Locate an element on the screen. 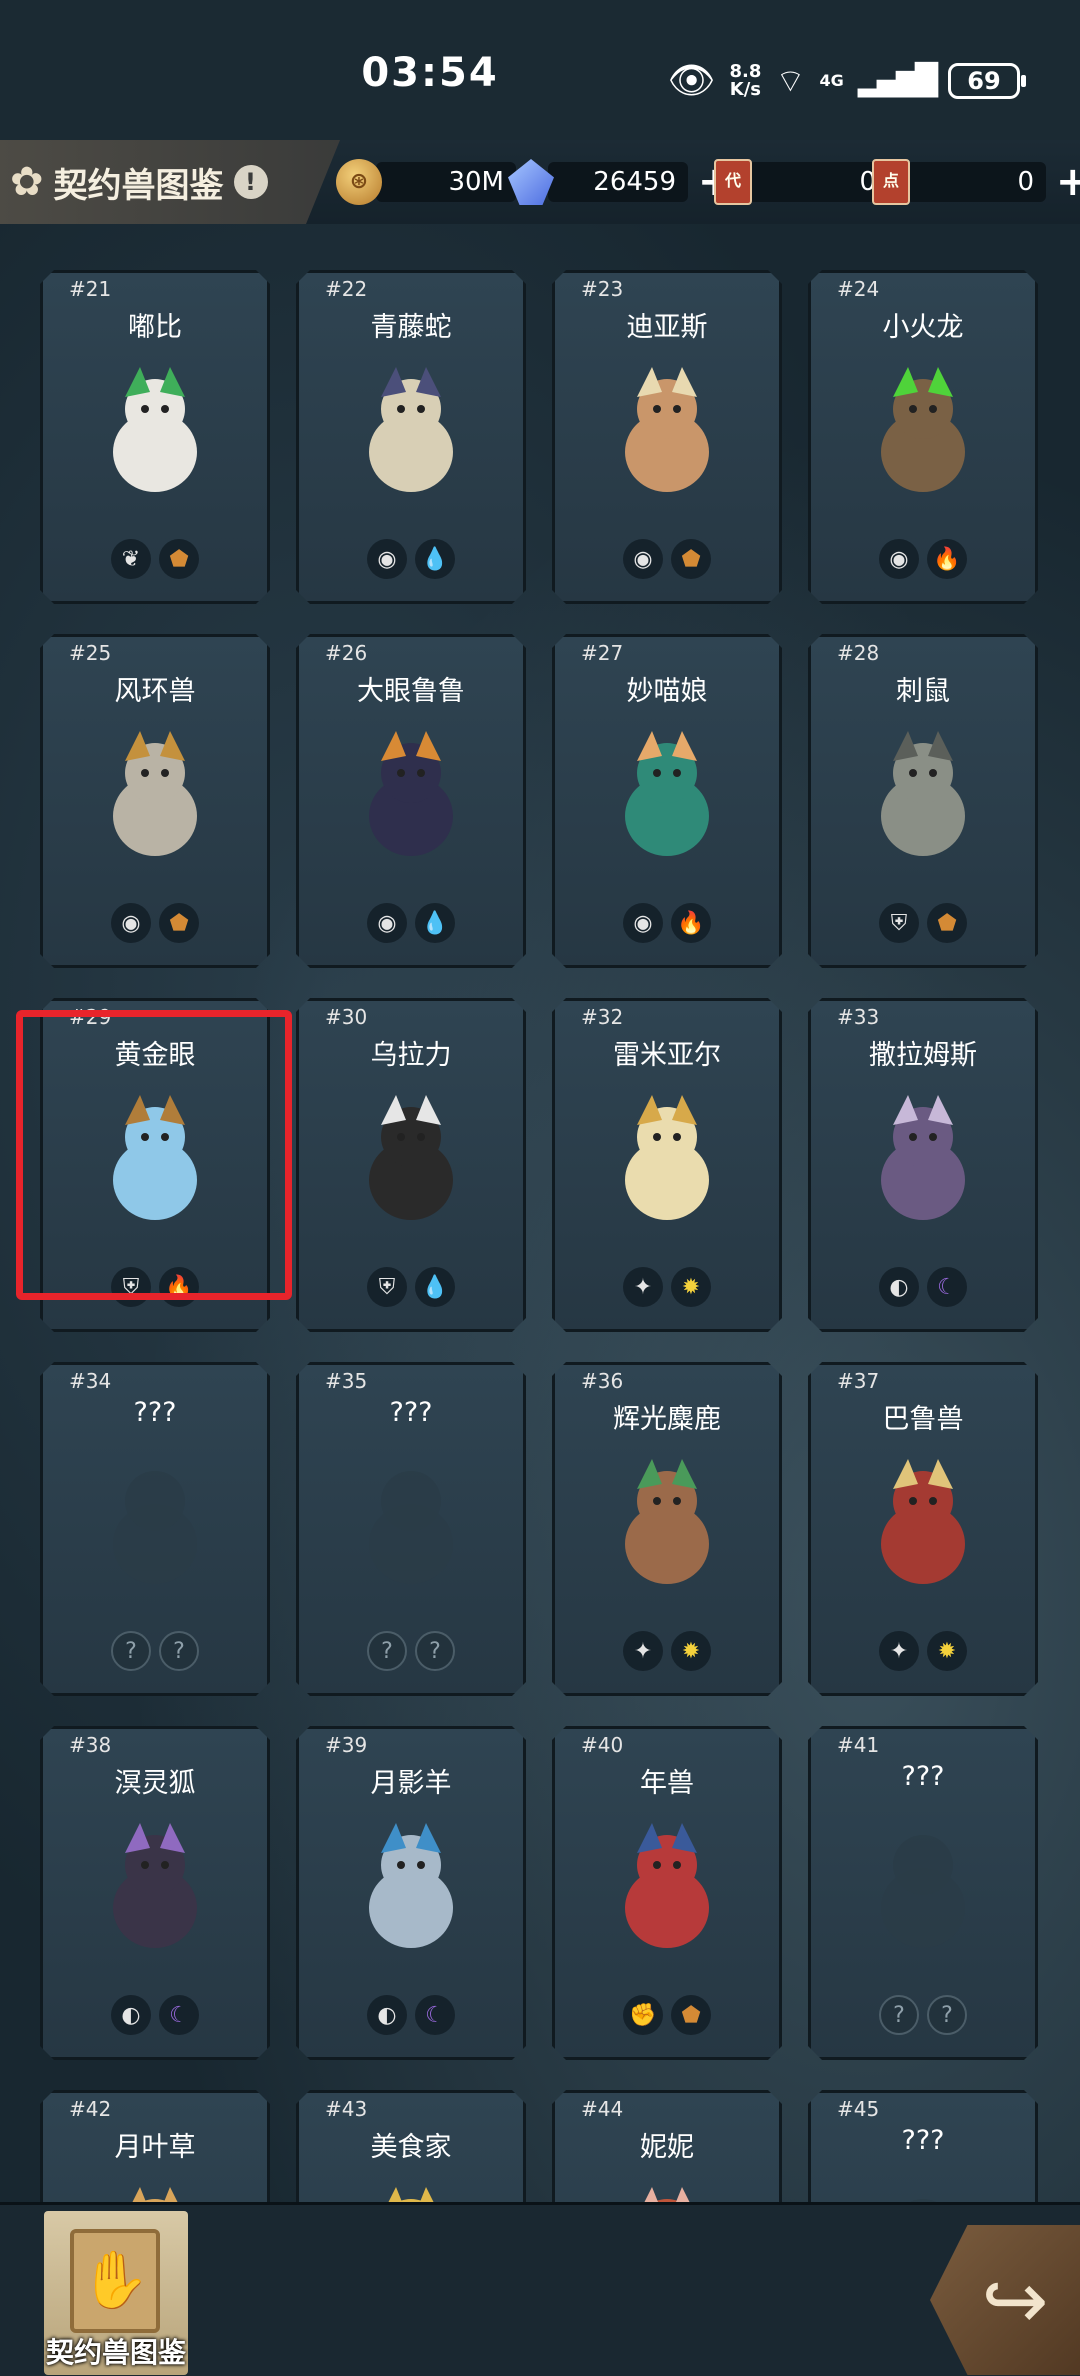 Image resolution: width=1080 pixels, height=2376 pixels. beast-name: 辉光麋鹿 is located at coordinates (667, 1419).